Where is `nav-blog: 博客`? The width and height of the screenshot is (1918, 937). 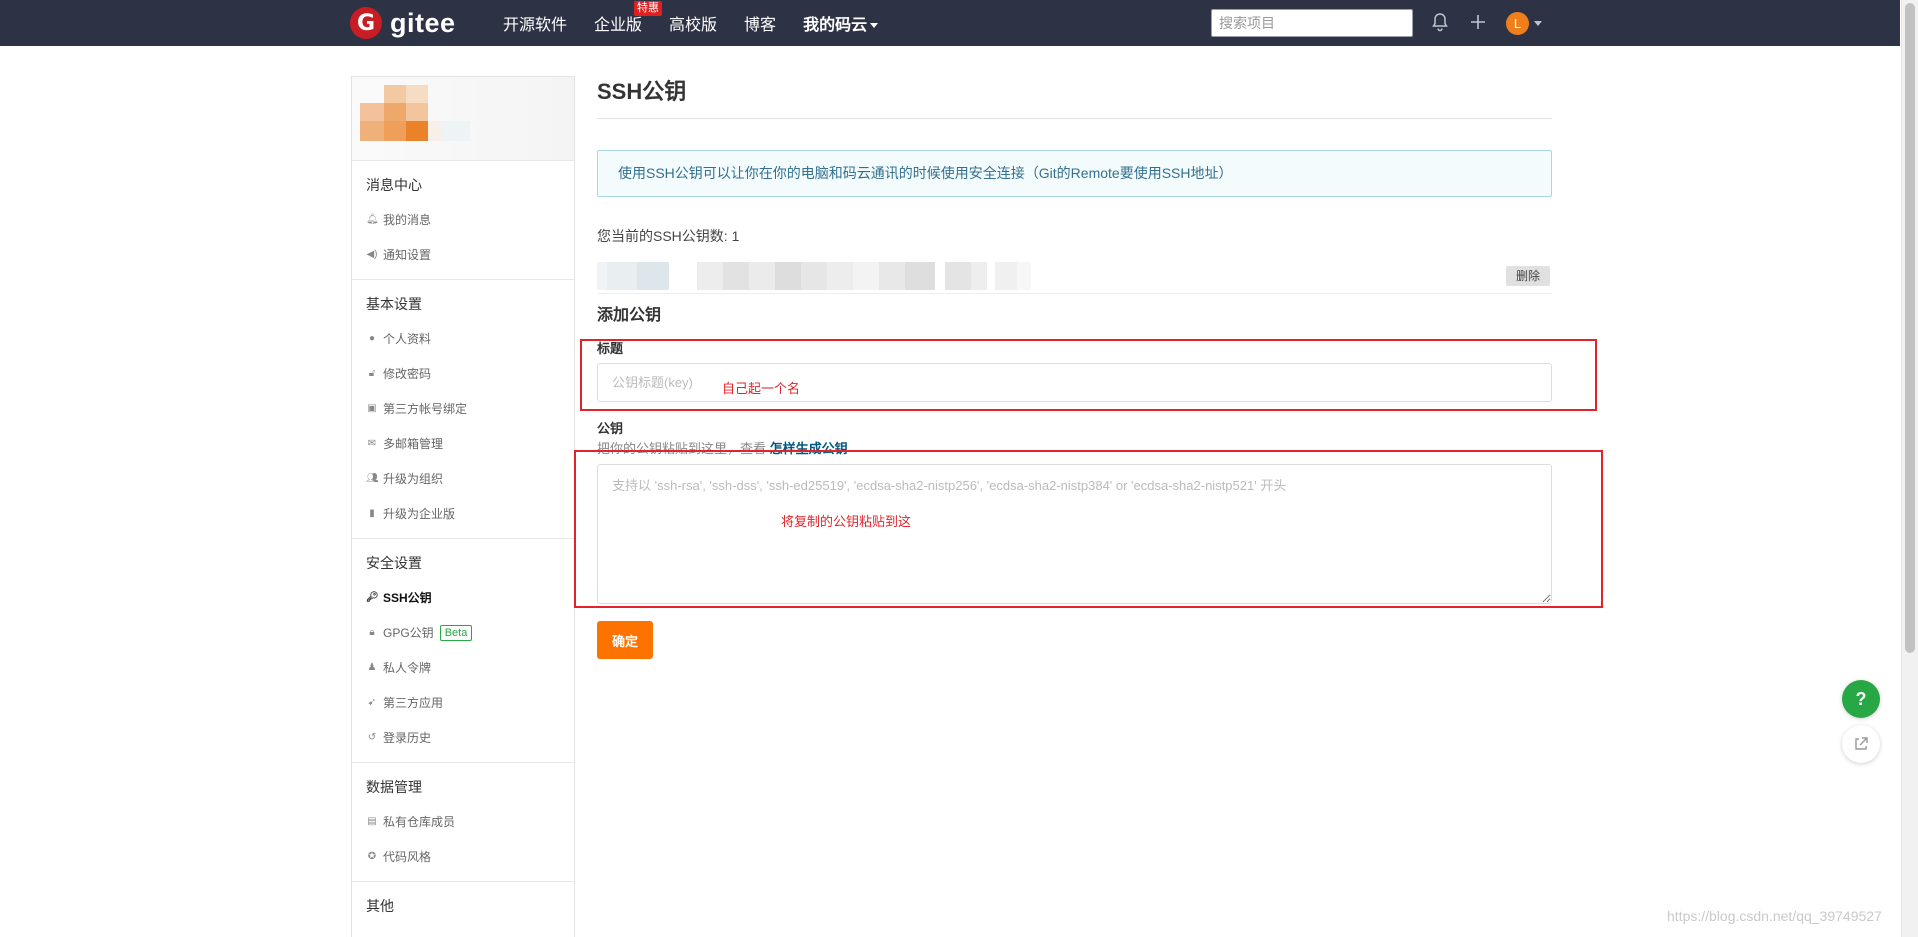 nav-blog: 博客 is located at coordinates (760, 23).